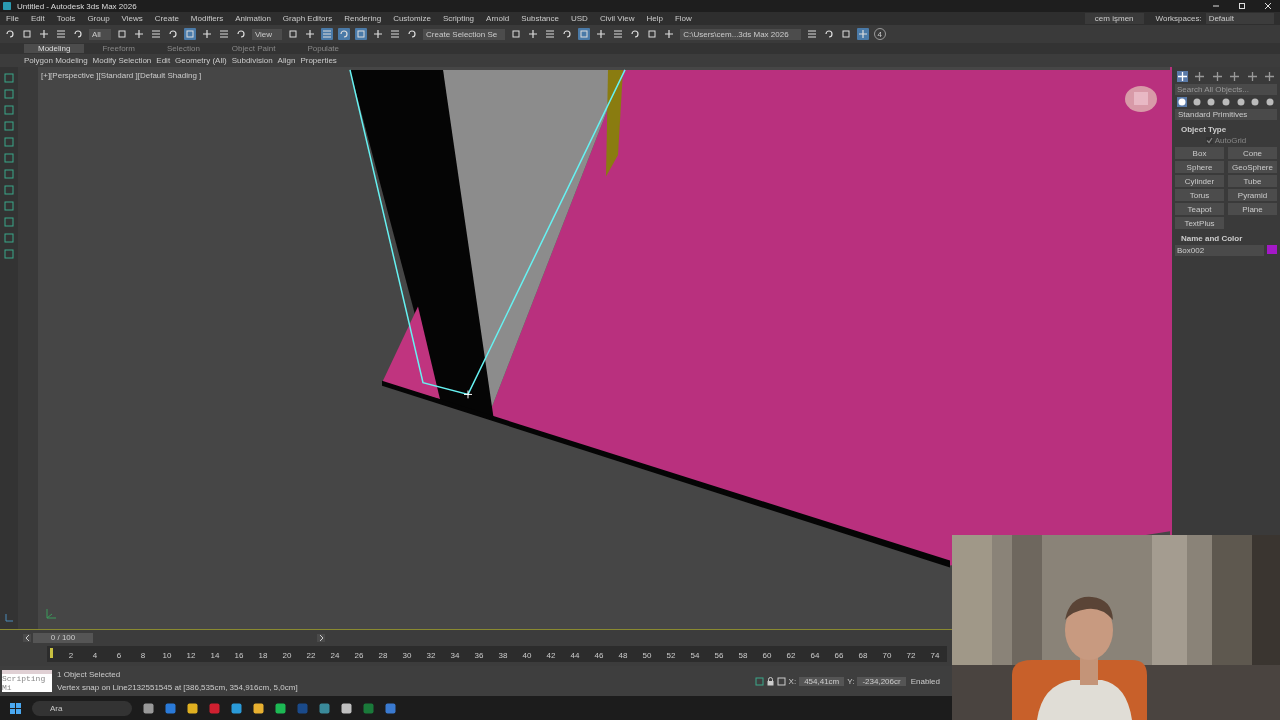 This screenshot has width=1280, height=720. Describe the element at coordinates (458, 18) in the screenshot. I see `menu-item: Scripting` at that location.